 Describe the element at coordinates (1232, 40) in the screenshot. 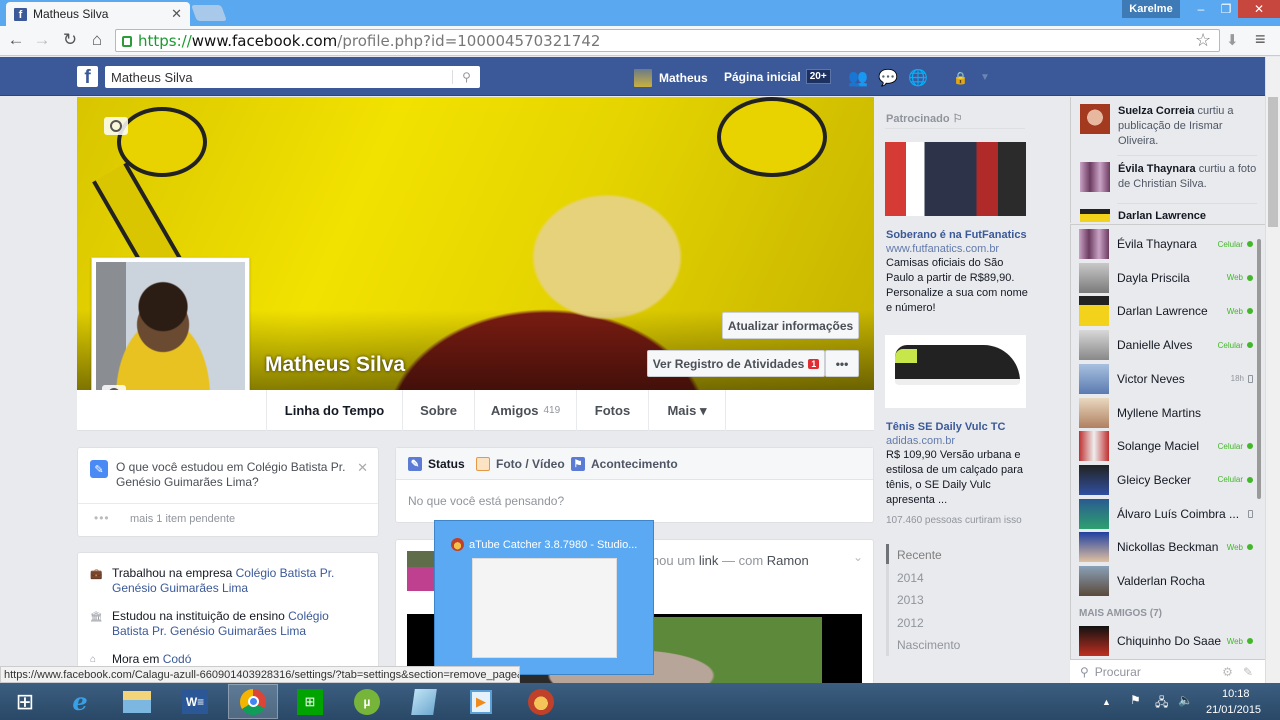

I see `extension-icon: ⬇` at that location.